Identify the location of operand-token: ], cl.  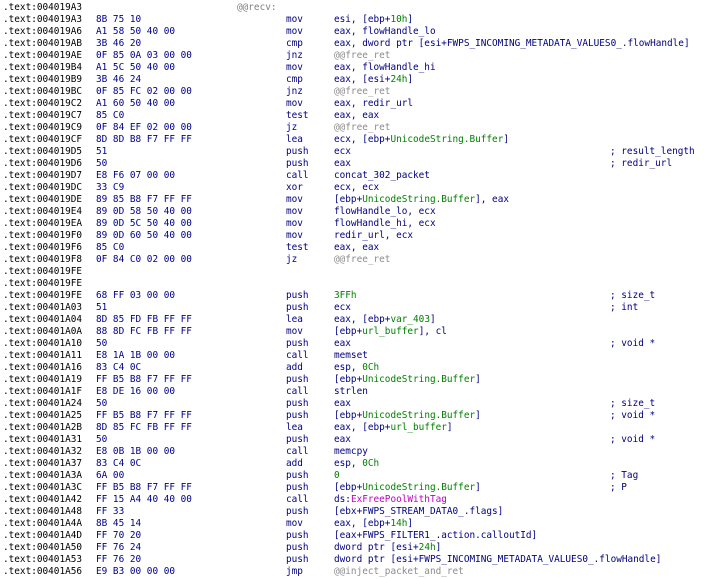
(433, 331).